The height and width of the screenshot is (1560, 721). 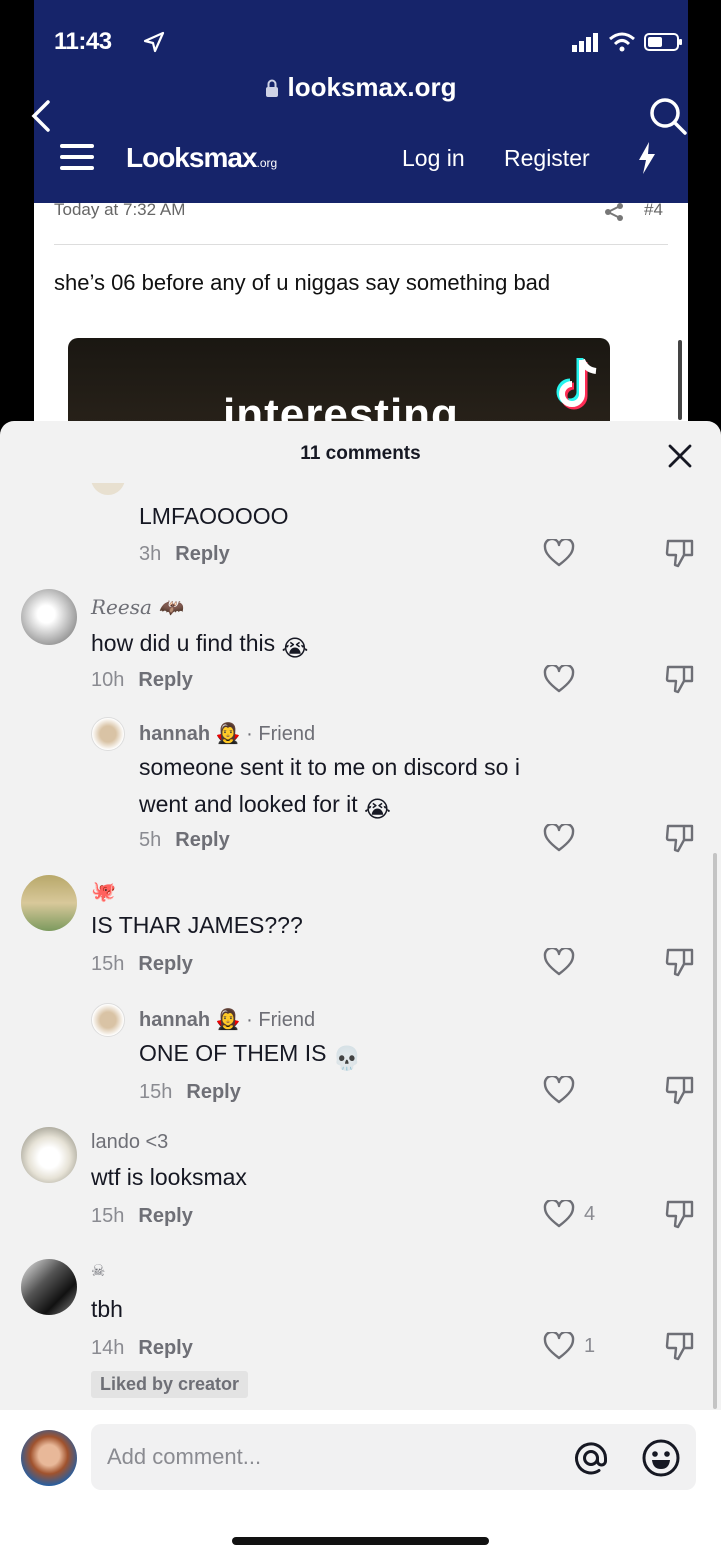 What do you see at coordinates (360, 1541) in the screenshot?
I see `home-indicator` at bounding box center [360, 1541].